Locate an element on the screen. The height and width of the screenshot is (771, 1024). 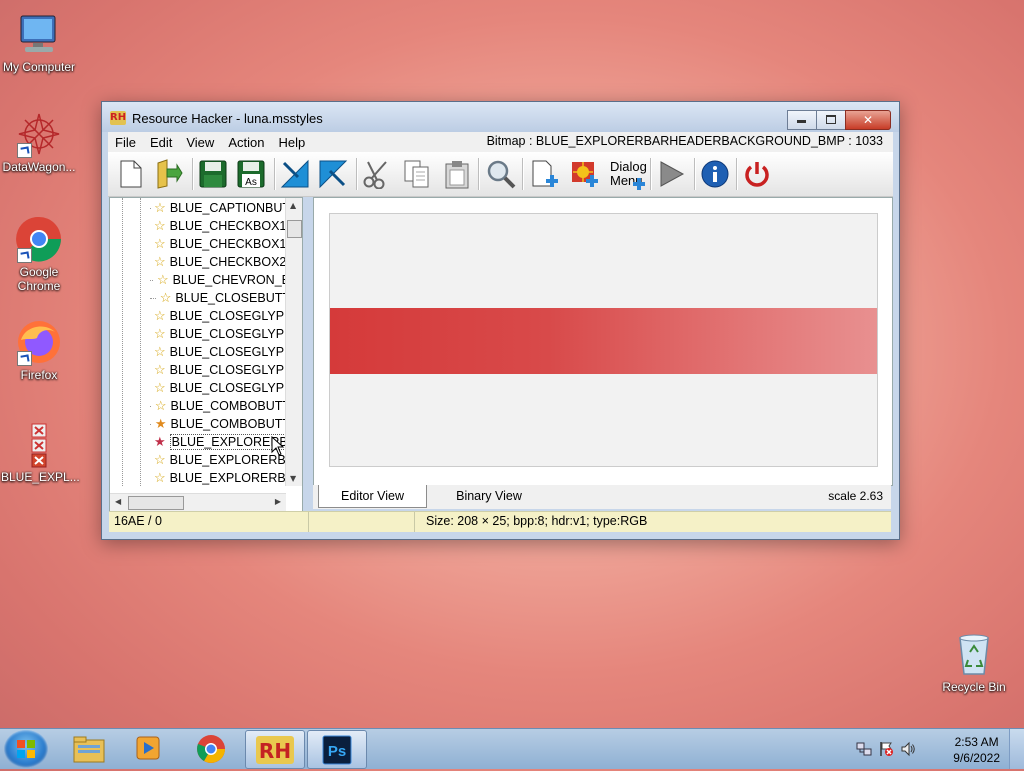
tree-guide-line is located at coordinates (122, 342).